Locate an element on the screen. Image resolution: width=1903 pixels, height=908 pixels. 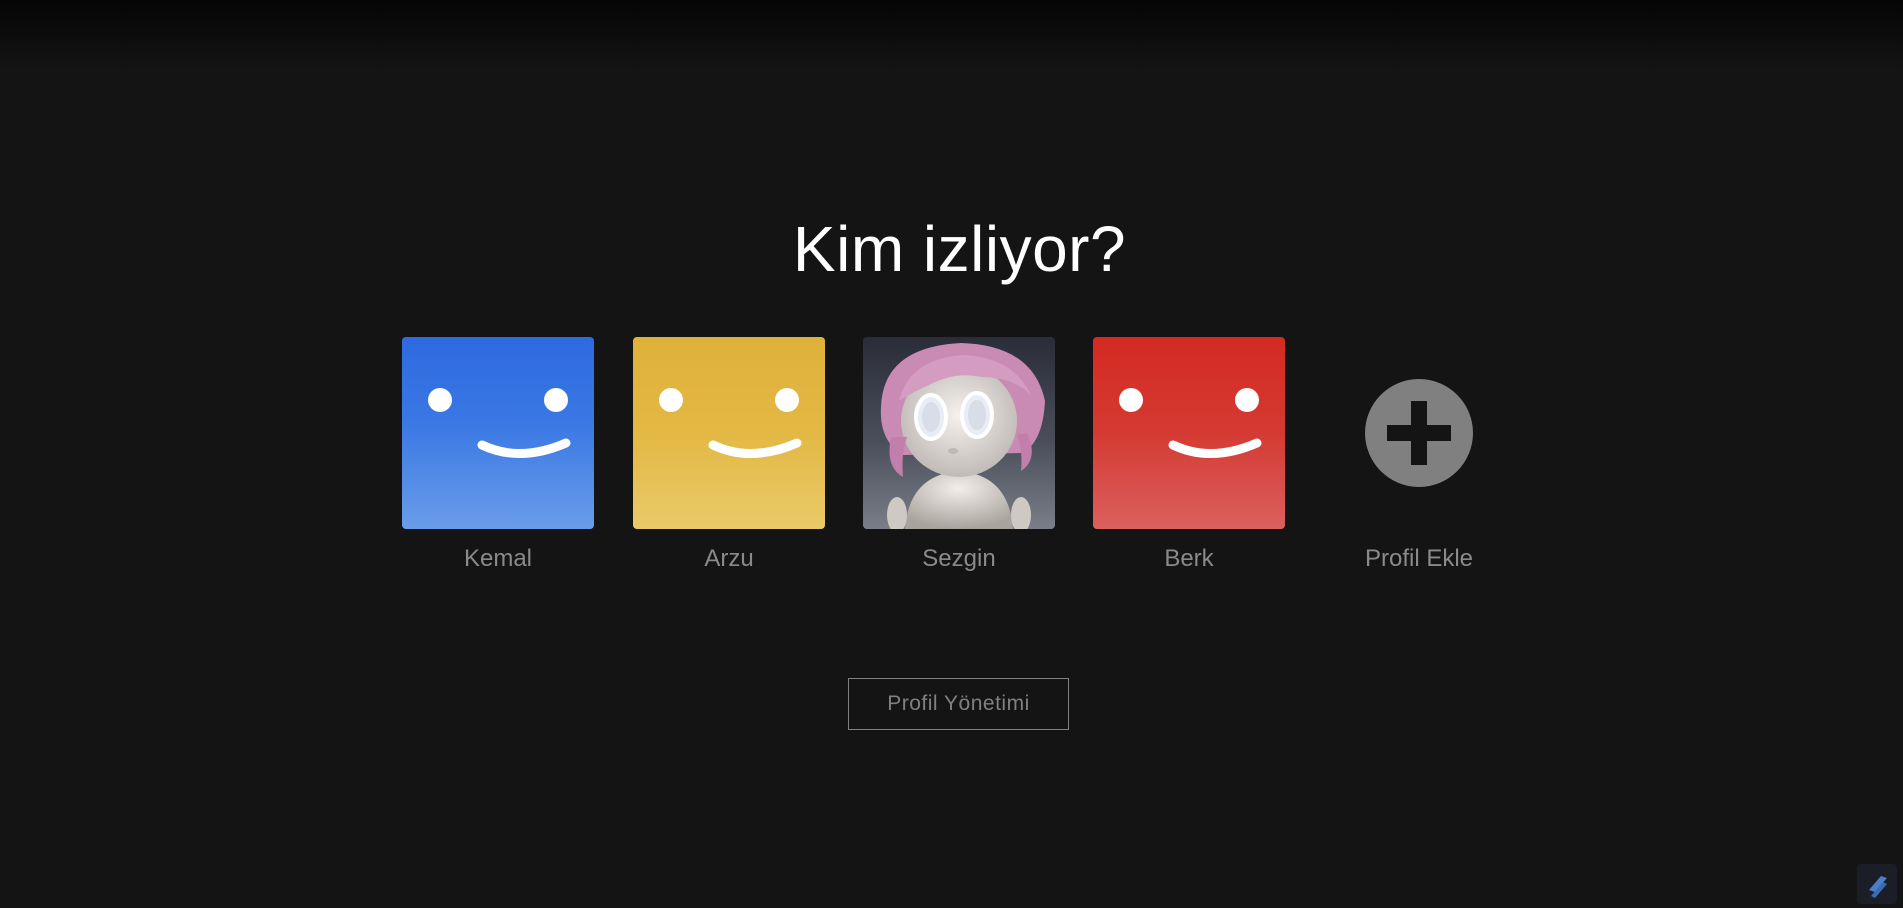
smiley-avatar-blue-icon is located at coordinates (498, 433).